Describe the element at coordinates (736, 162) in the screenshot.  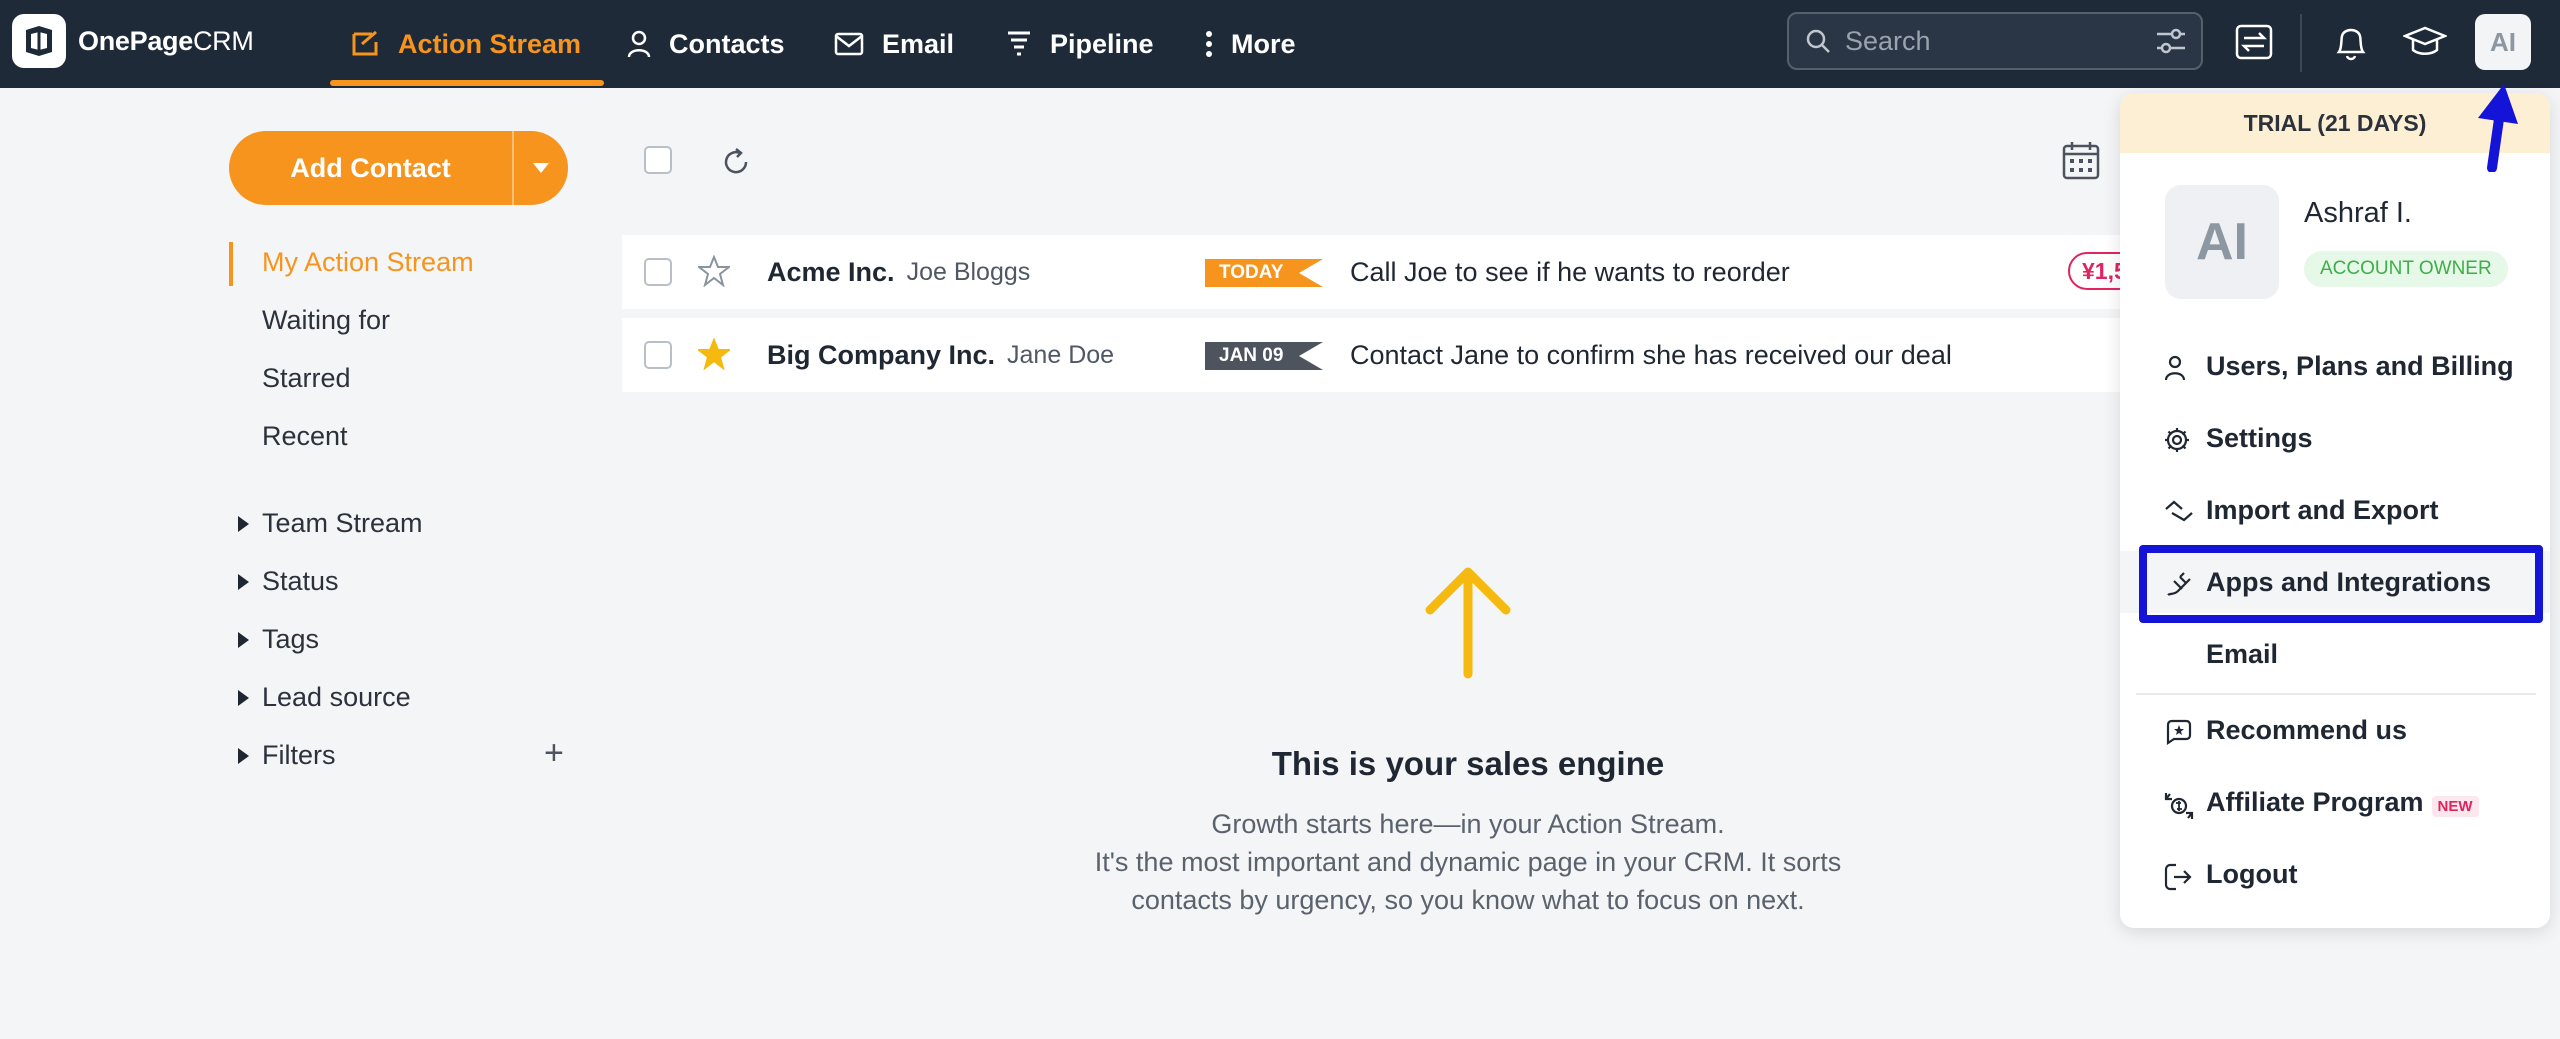
I see `refresh-icon` at that location.